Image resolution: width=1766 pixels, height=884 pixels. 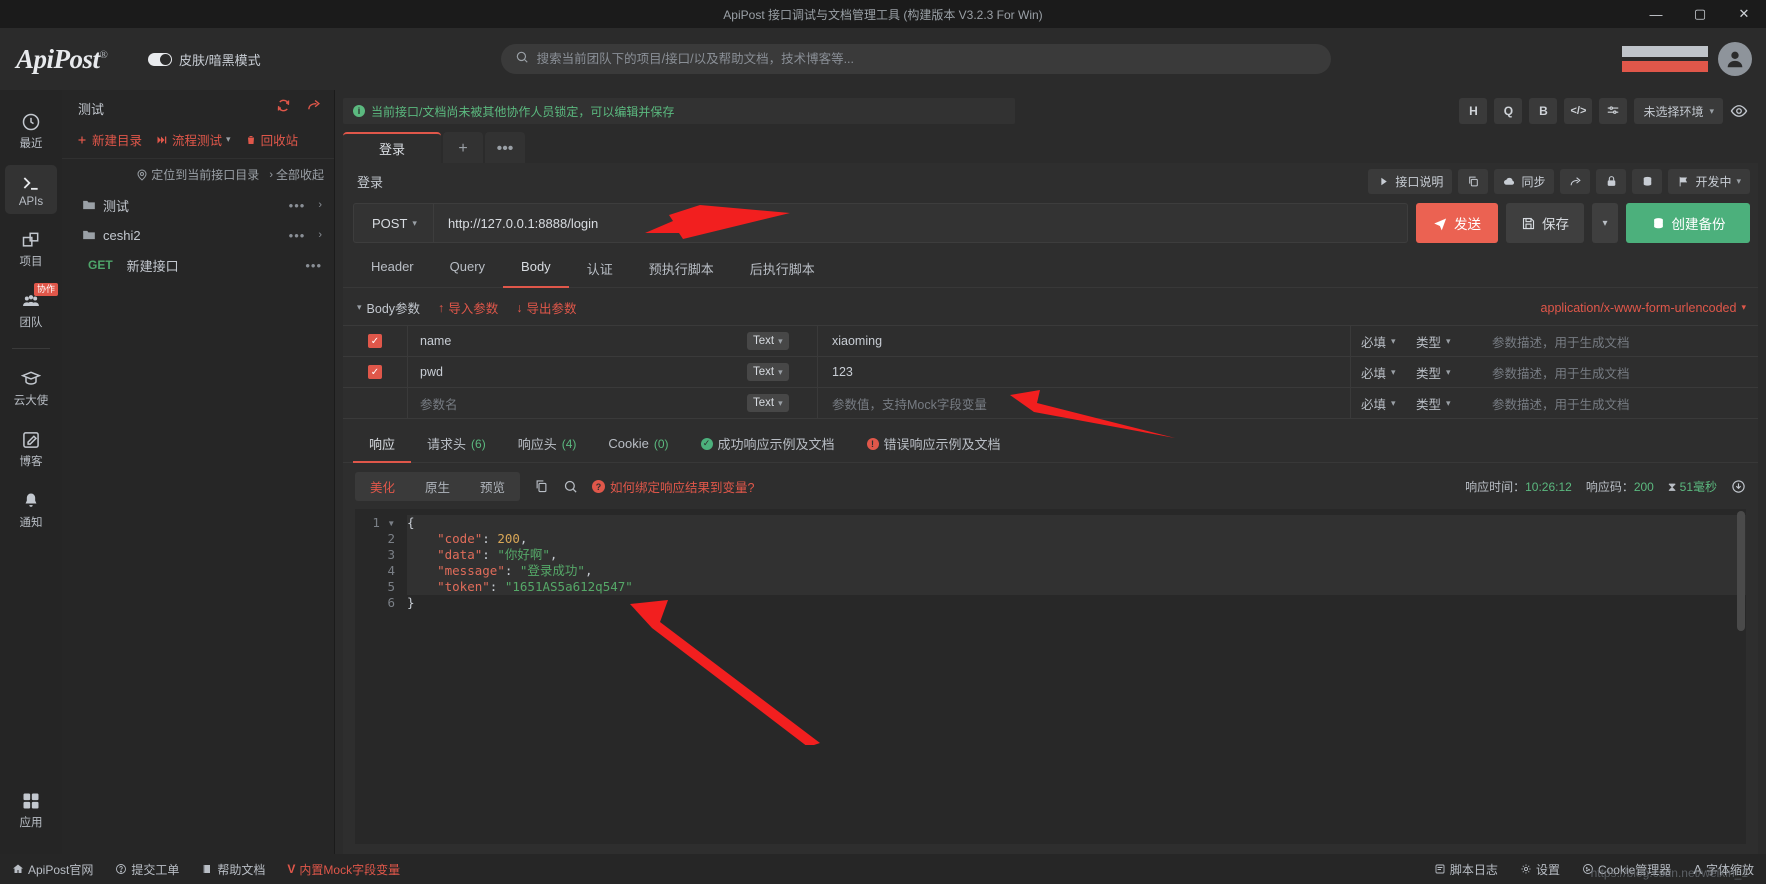 I want to click on import-params-button: ↑ 导入参数, so click(x=468, y=307).